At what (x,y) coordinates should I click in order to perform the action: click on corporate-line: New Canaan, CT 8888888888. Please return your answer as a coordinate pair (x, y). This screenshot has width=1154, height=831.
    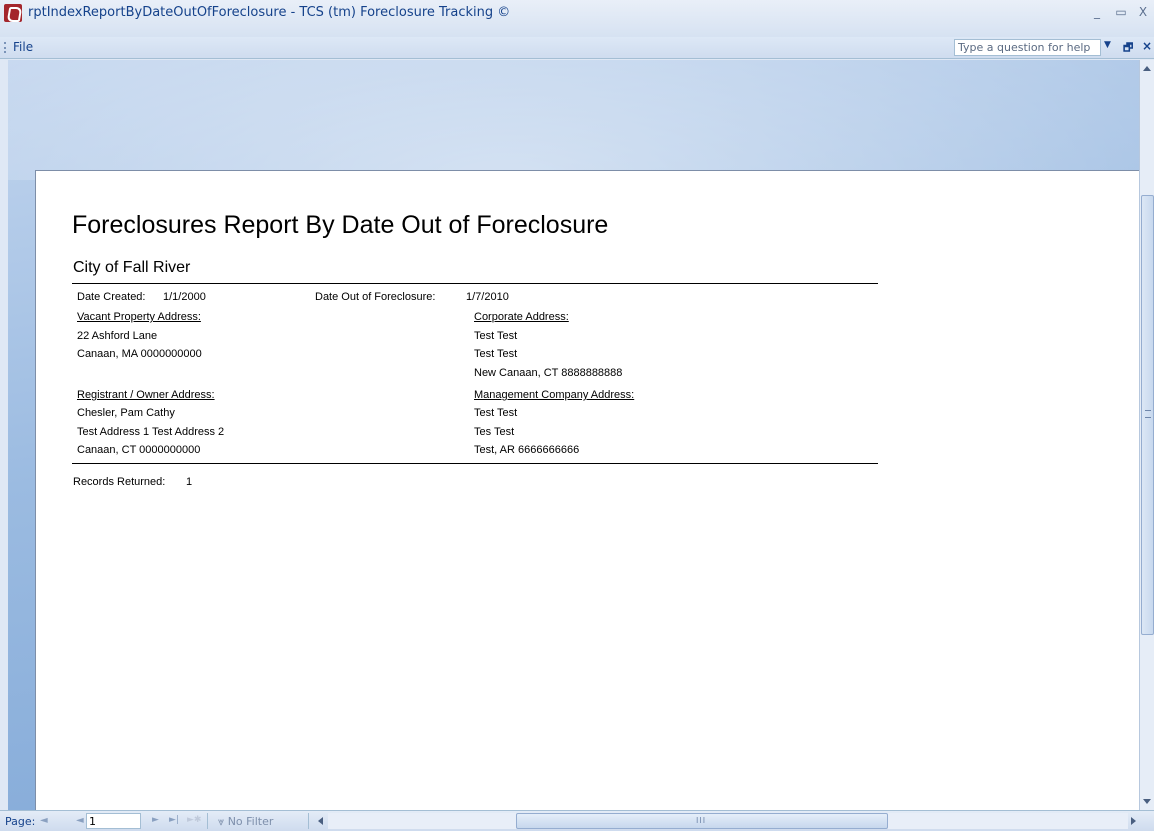
    Looking at the image, I should click on (548, 373).